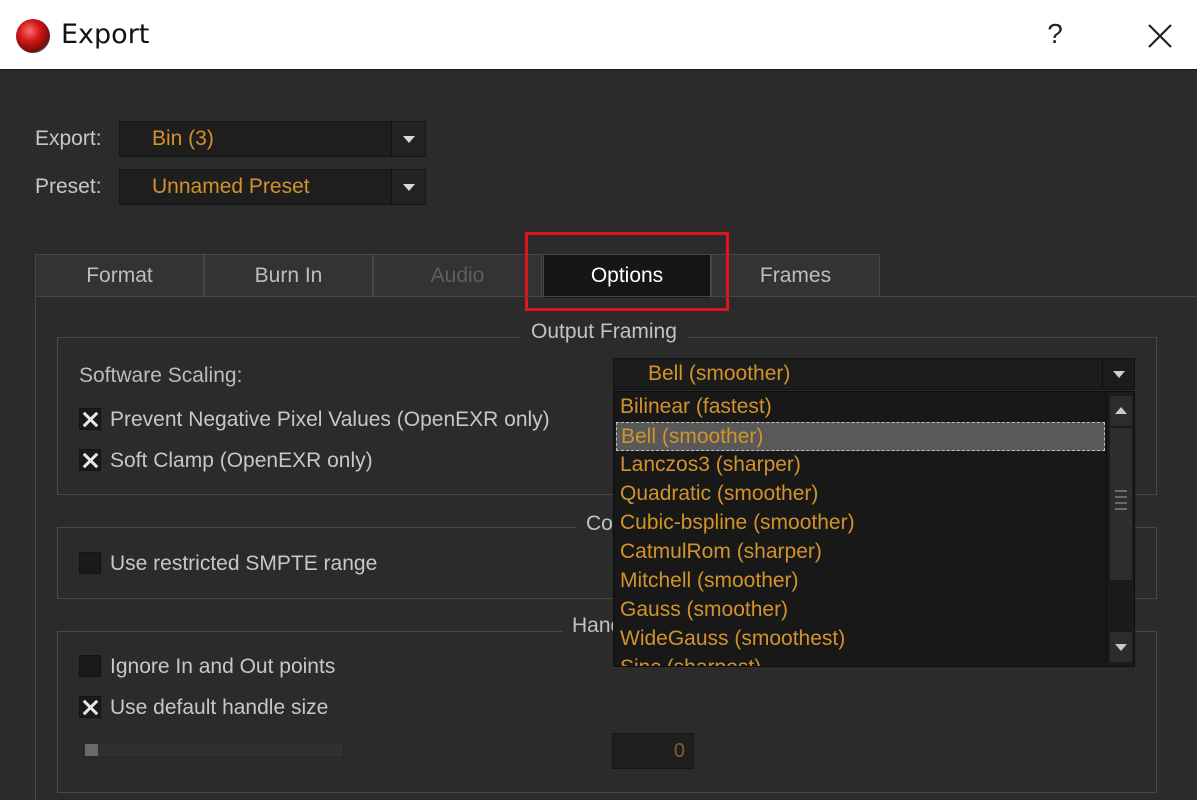  Describe the element at coordinates (90, 666) in the screenshot. I see `ignore-in-out-checkbox` at that location.